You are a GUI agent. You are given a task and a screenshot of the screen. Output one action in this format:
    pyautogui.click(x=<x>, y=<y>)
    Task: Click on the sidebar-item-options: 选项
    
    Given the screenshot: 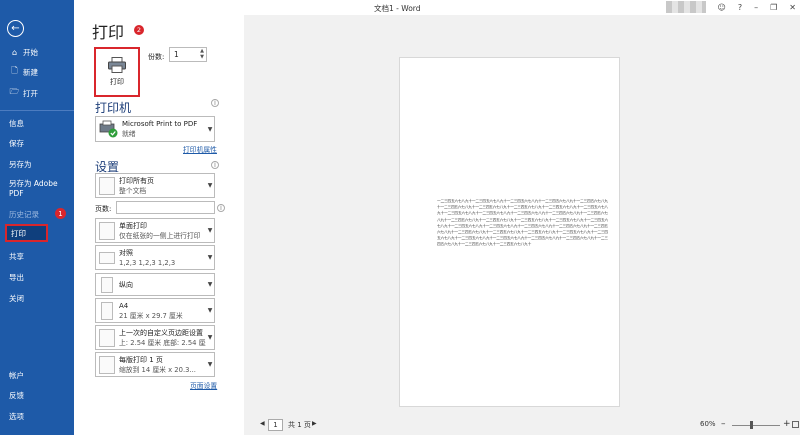 What is the action you would take?
    pyautogui.click(x=37, y=416)
    